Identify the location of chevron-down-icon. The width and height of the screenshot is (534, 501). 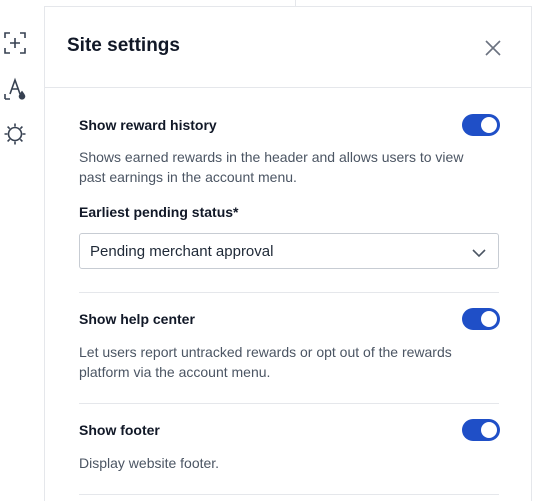
(479, 254).